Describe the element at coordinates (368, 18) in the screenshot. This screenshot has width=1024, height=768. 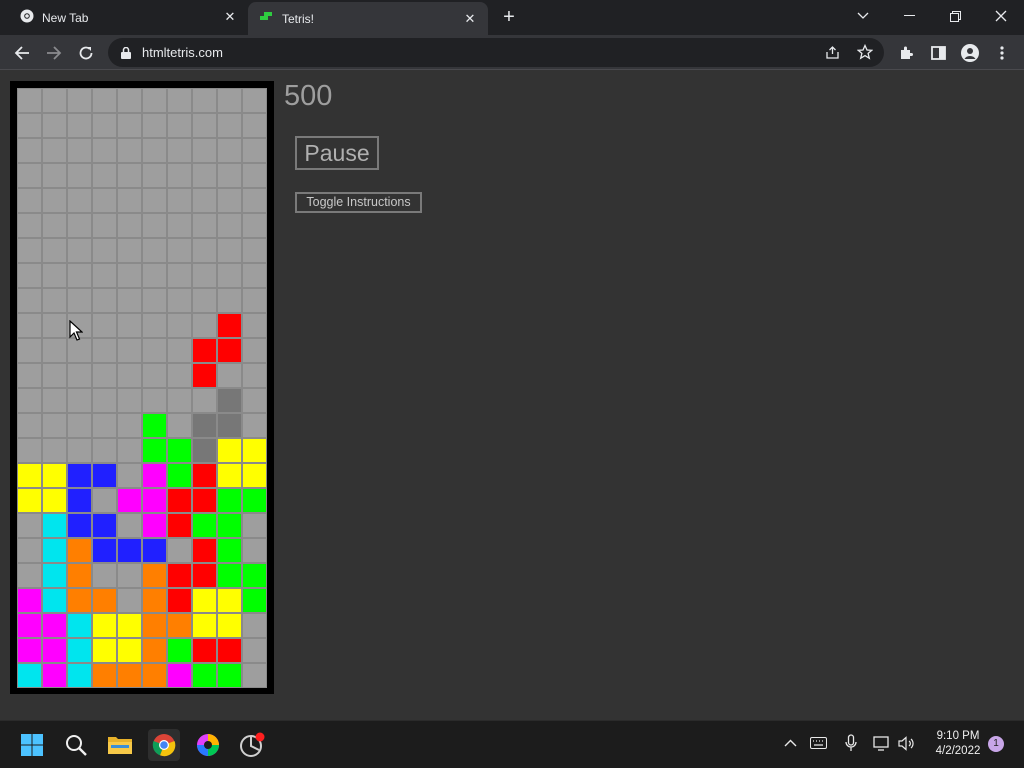
I see `tab-tetris: Tetris! ✕` at that location.